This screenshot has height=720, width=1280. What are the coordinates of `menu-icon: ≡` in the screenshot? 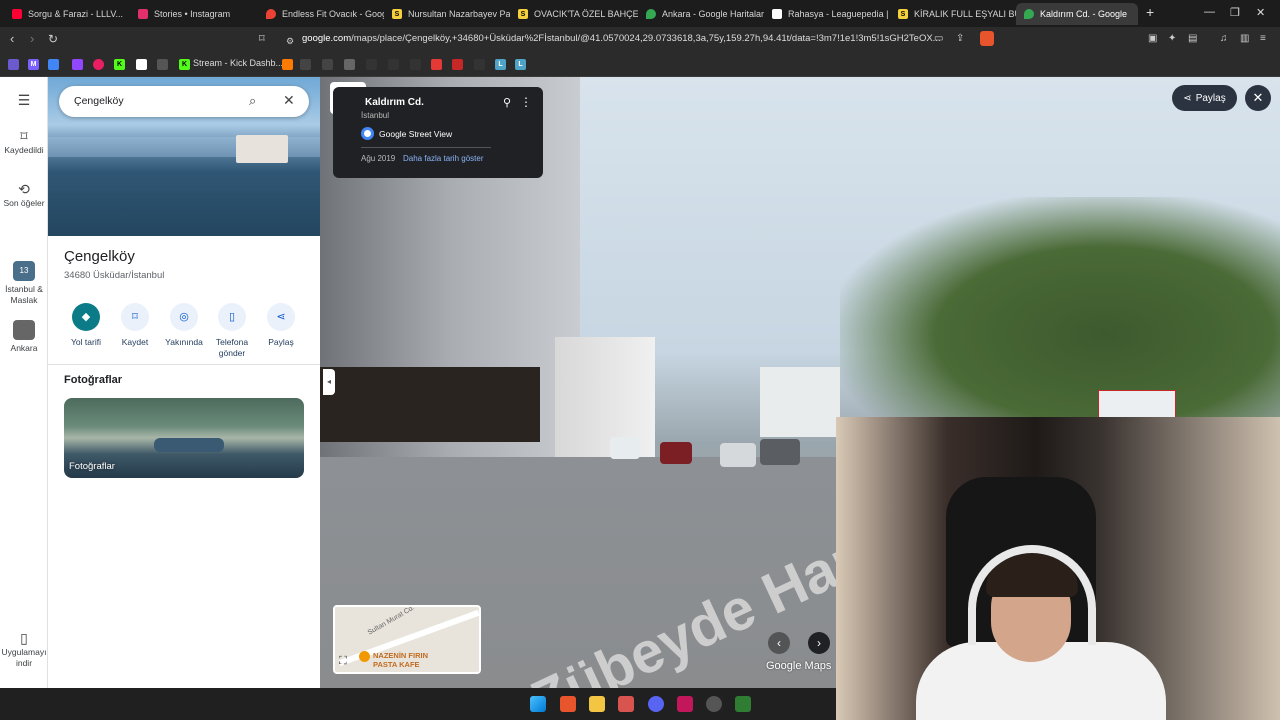 It's located at (1263, 39).